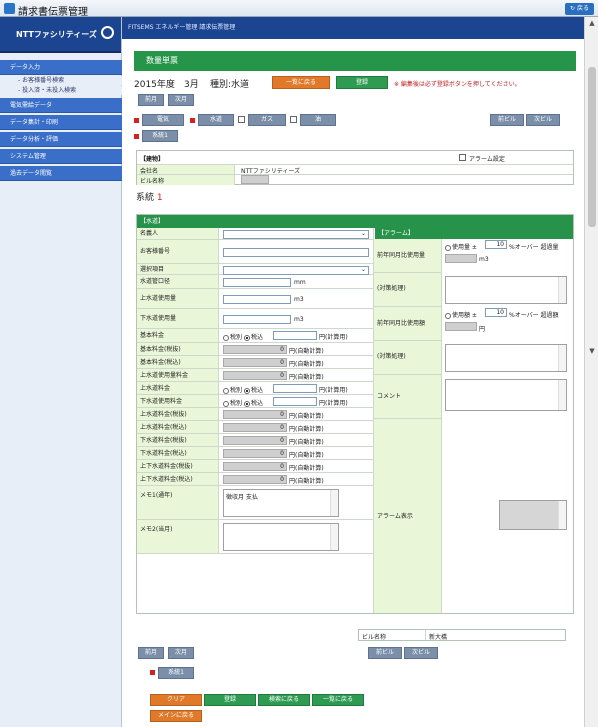  What do you see at coordinates (363, 233) in the screenshot?
I see `chevron-down-icon: ⌄` at bounding box center [363, 233].